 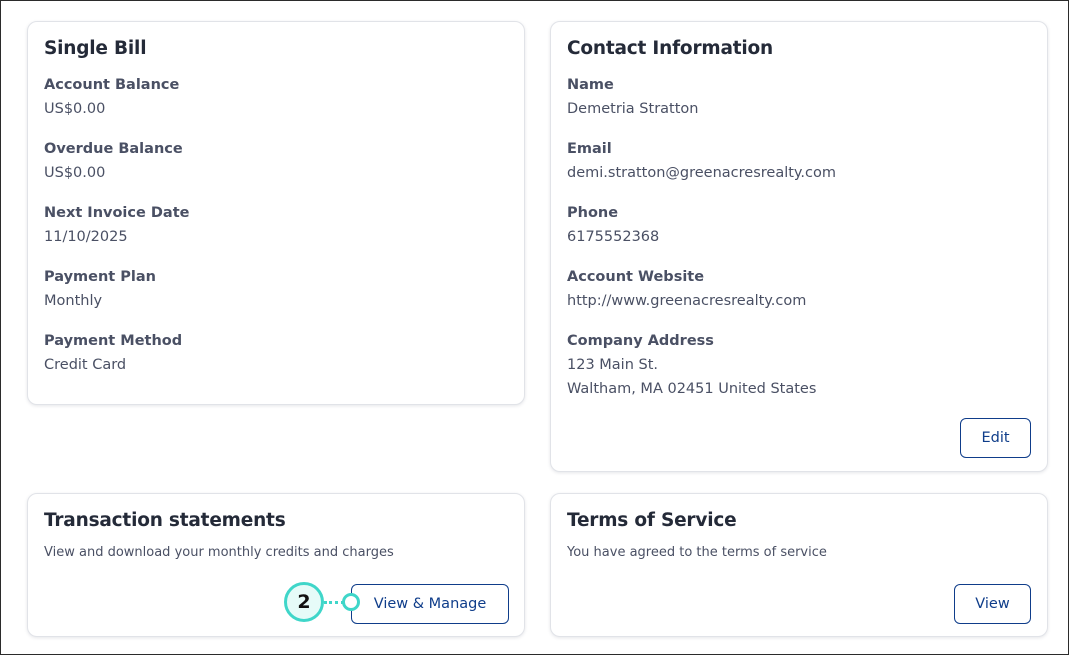 I want to click on company-address-label: Company Address, so click(x=640, y=341).